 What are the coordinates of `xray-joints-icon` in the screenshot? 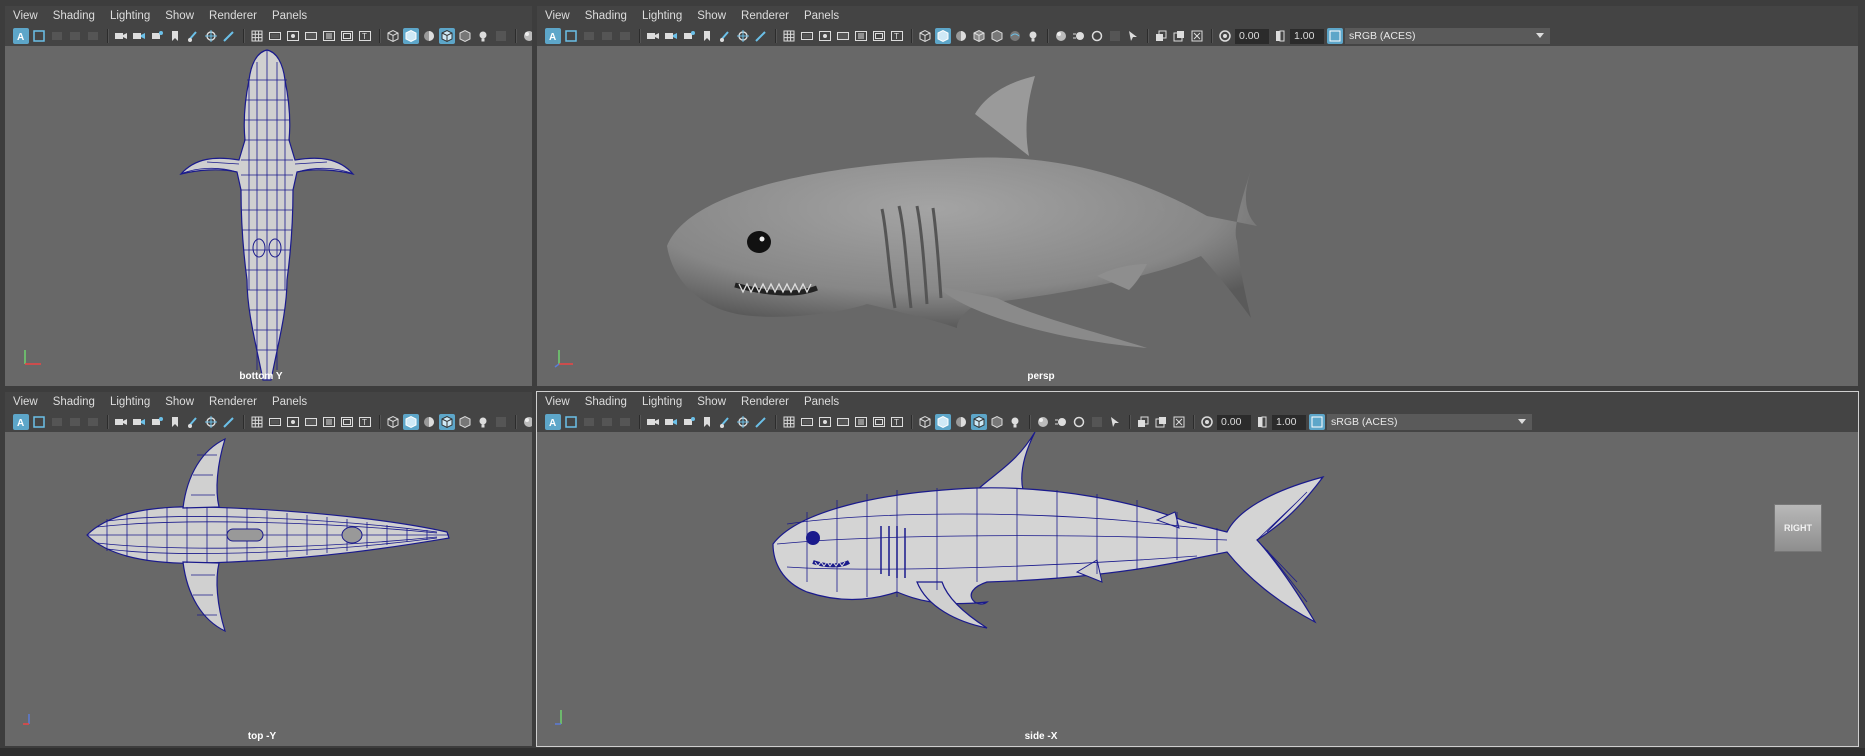 It's located at (1097, 422).